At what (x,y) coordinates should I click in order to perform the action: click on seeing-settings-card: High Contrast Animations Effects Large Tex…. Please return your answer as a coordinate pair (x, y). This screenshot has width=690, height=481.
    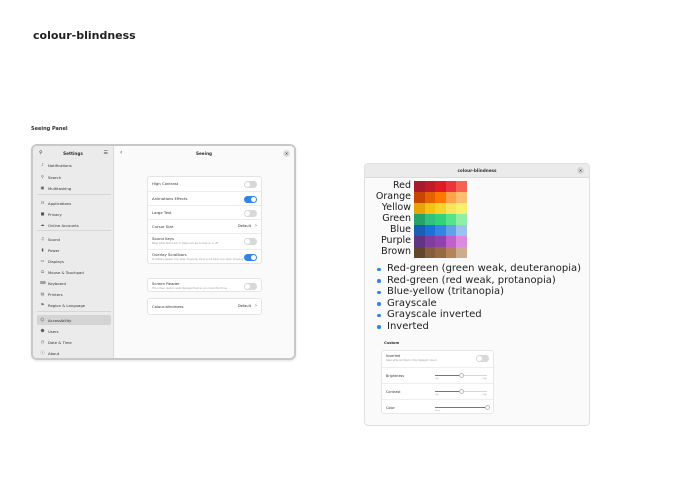
    Looking at the image, I should click on (204, 220).